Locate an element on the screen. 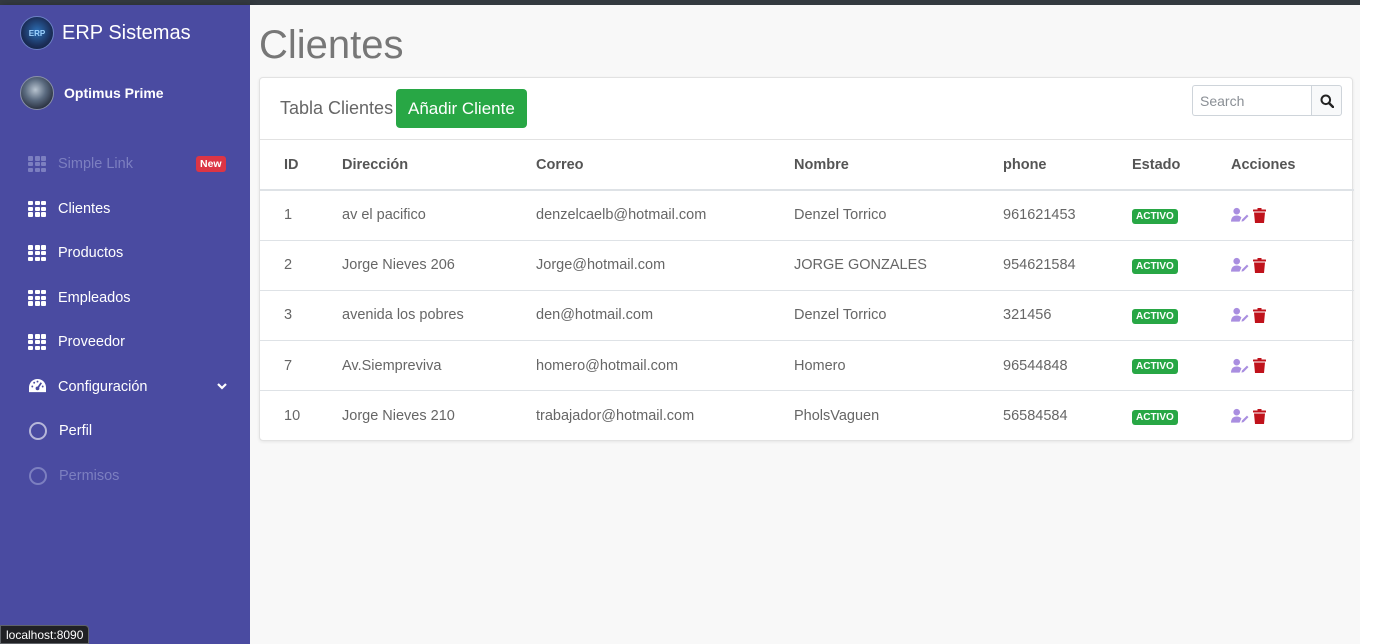  sidebar-item-label: Empleados is located at coordinates (94, 297).